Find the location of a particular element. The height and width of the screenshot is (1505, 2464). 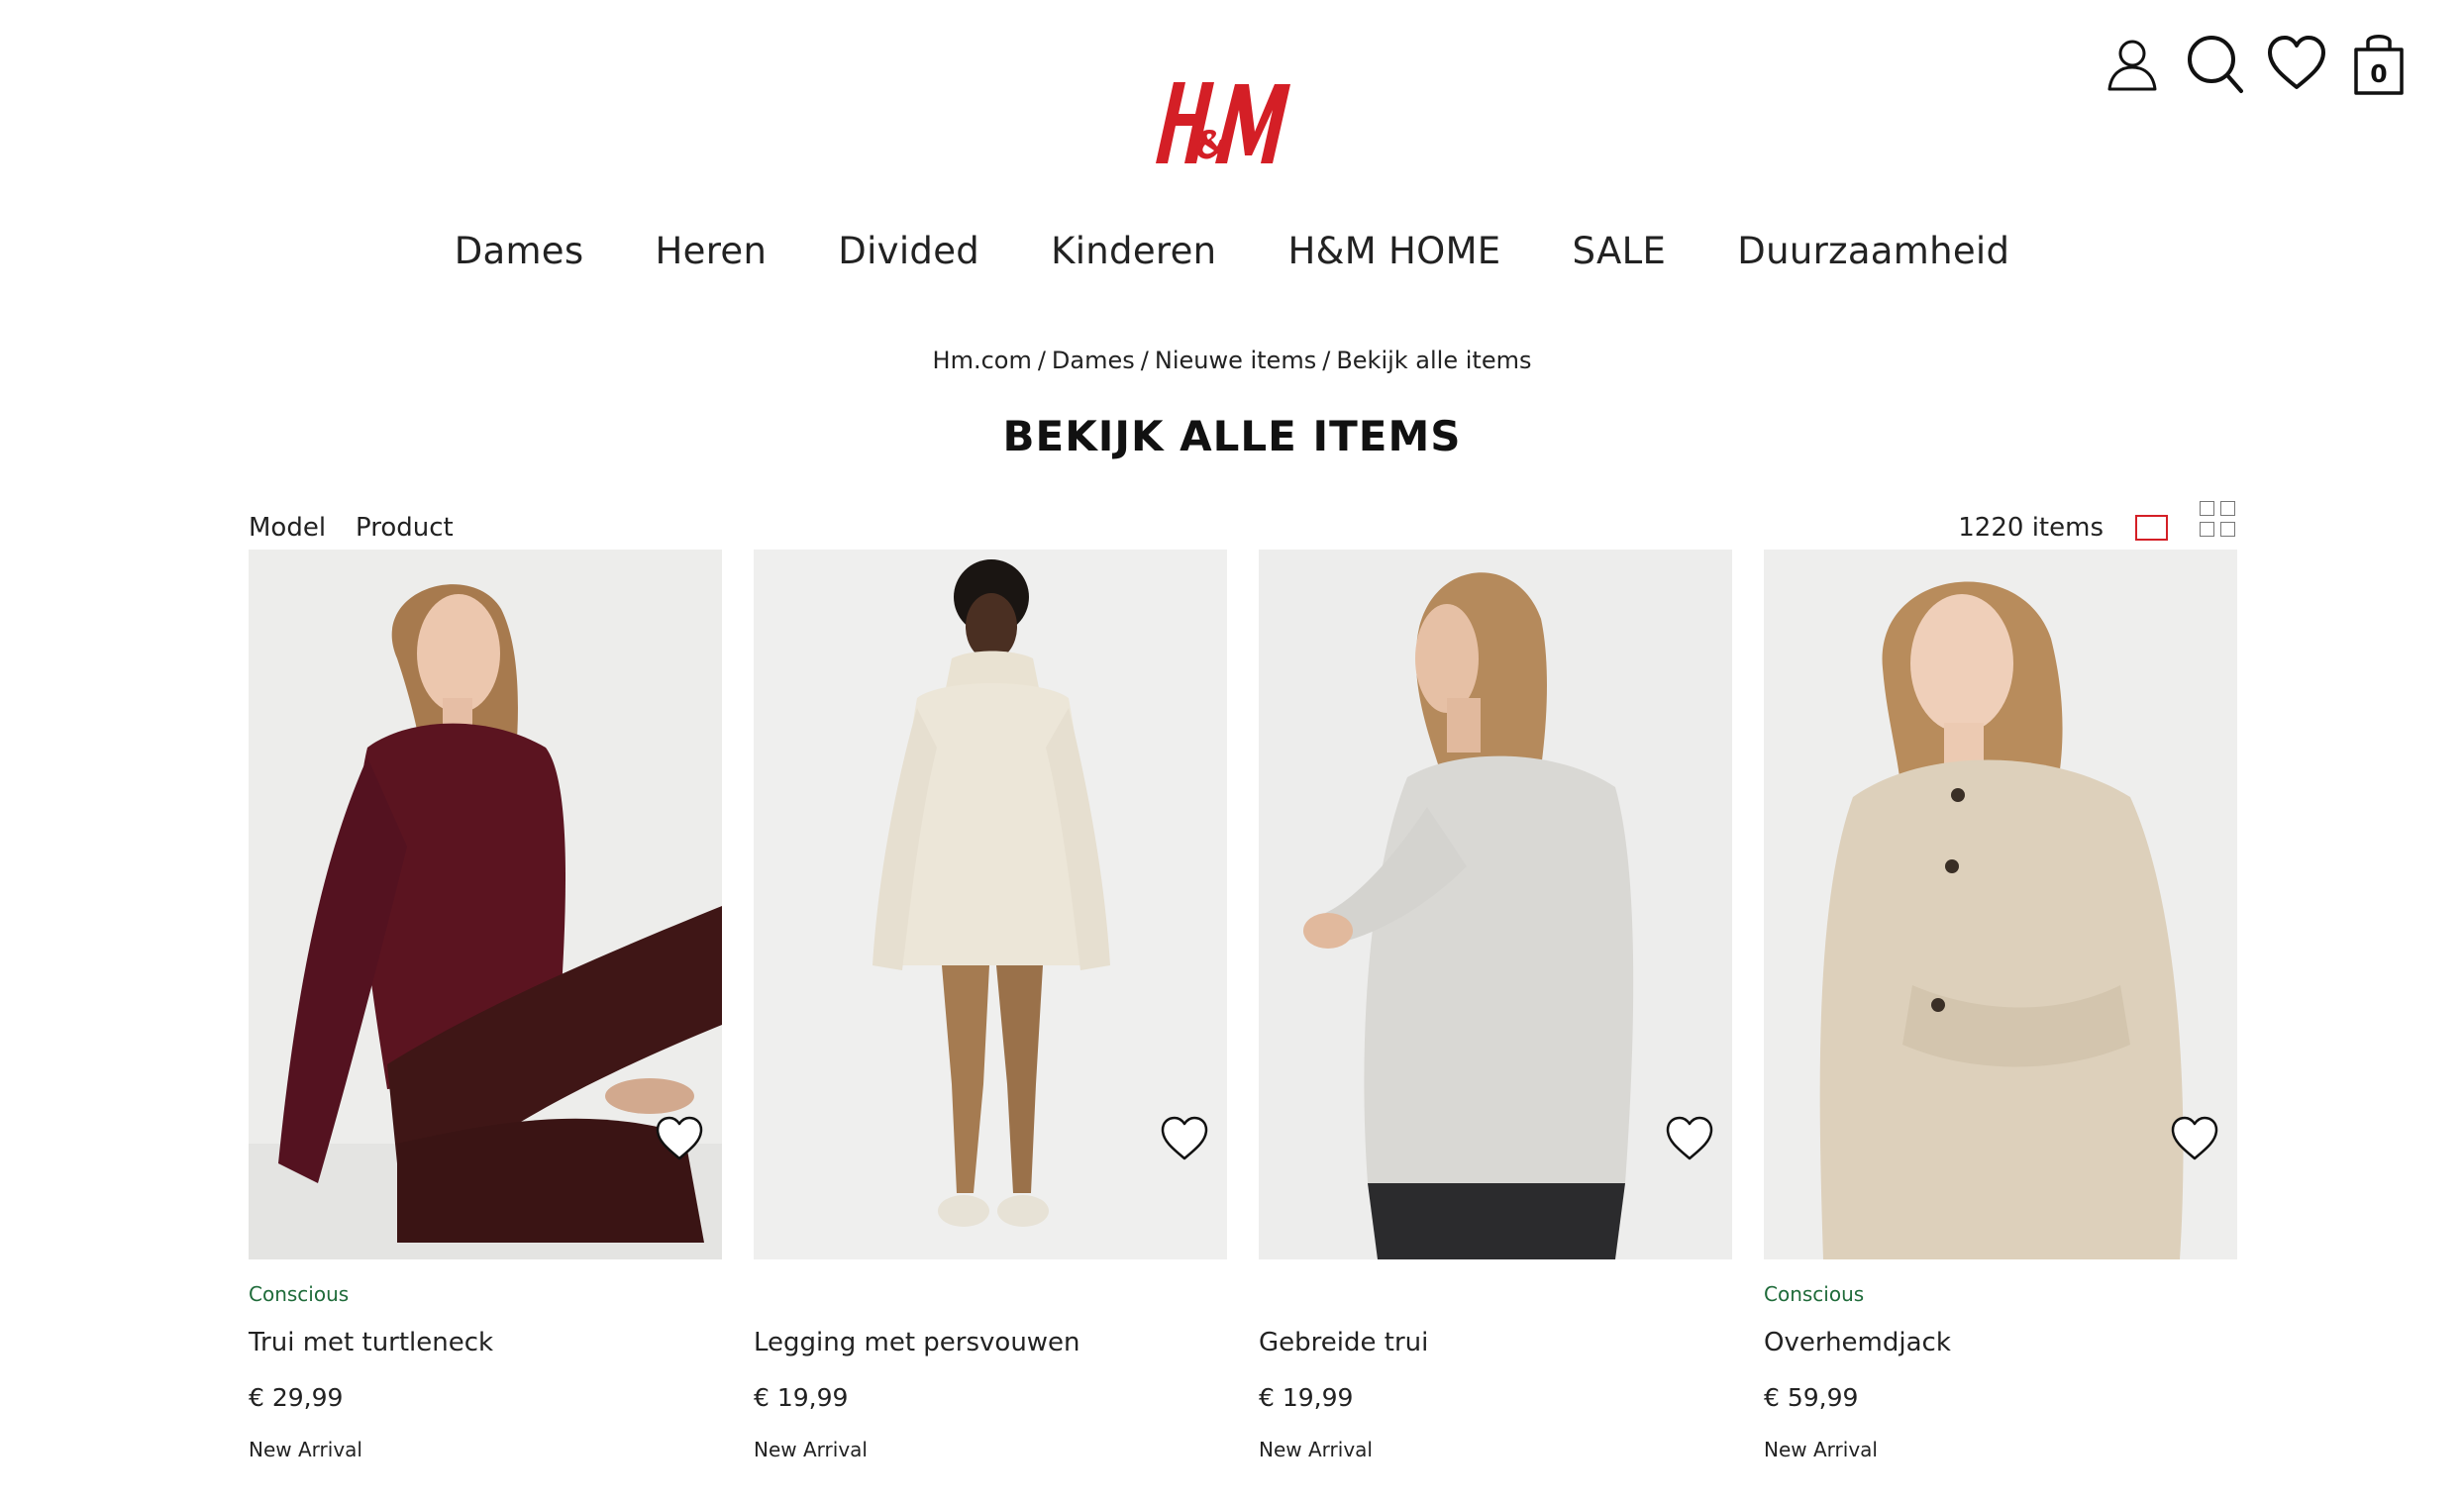

favourites-button is located at coordinates (2296, 64).